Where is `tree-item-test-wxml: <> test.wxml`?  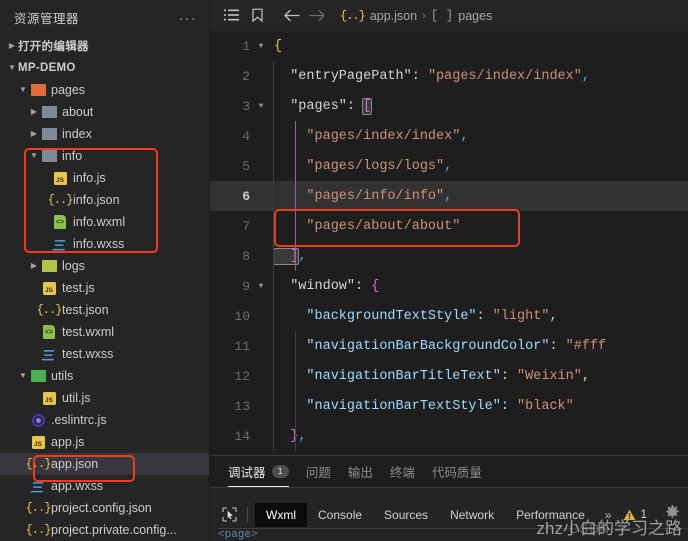 tree-item-test-wxml: <> test.wxml is located at coordinates (104, 332).